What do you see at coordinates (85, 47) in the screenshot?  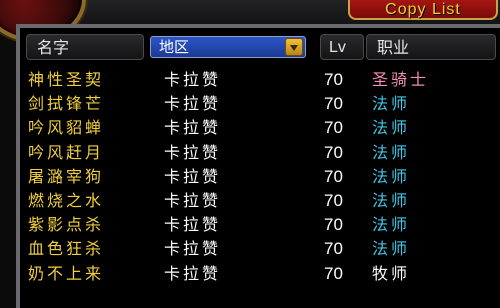 I see `column-header-name: 名字` at bounding box center [85, 47].